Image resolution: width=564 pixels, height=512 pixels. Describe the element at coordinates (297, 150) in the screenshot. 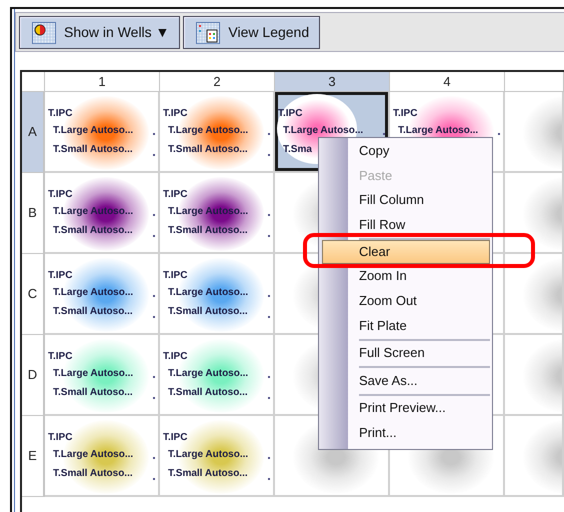

I see `assay-label: T.Sma` at that location.